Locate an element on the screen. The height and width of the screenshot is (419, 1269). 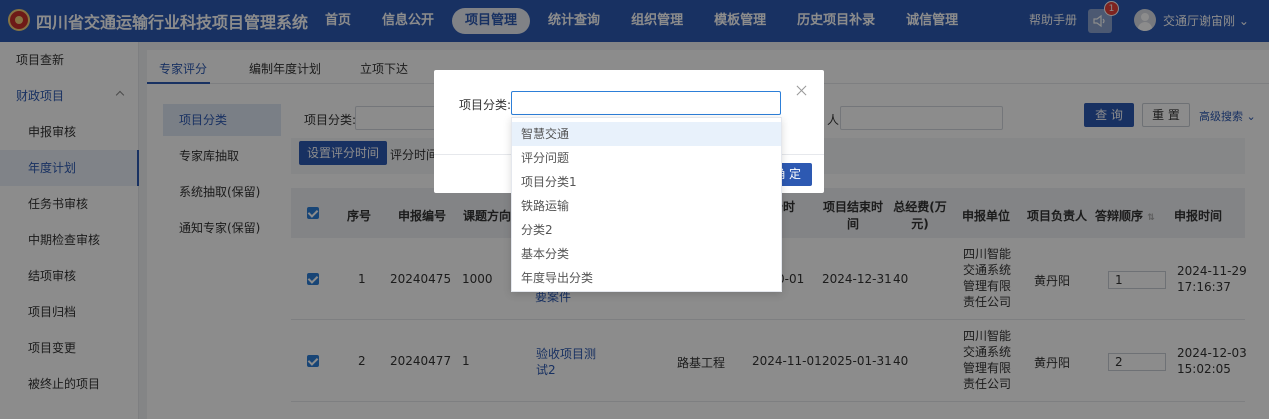
dropdown-option: 铁路运输 is located at coordinates (646, 206).